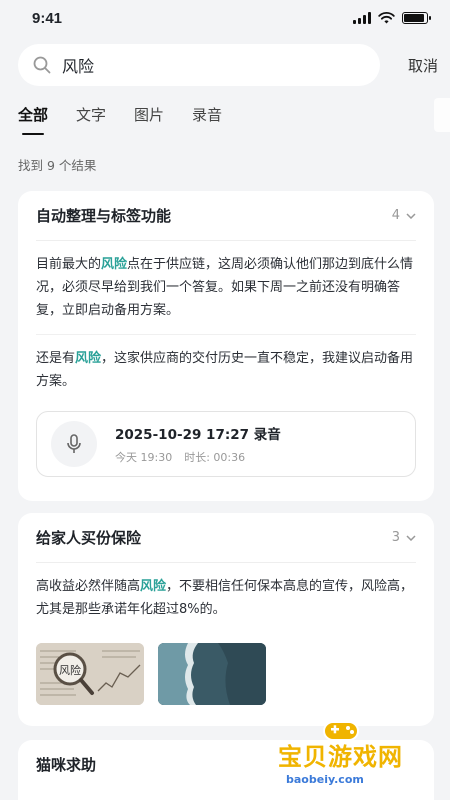  Describe the element at coordinates (215, 457) in the screenshot. I see `audio-duration: 时长: 00:36` at that location.